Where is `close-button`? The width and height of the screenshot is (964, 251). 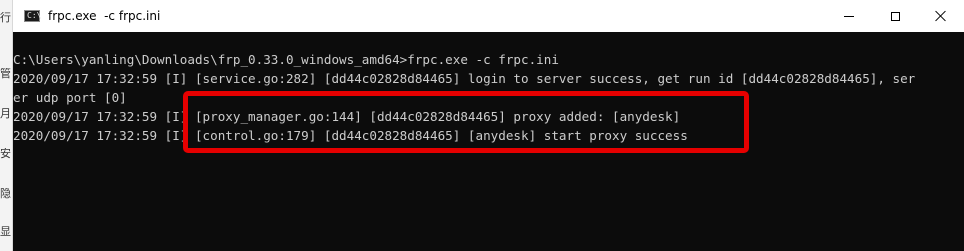 close-button is located at coordinates (941, 16).